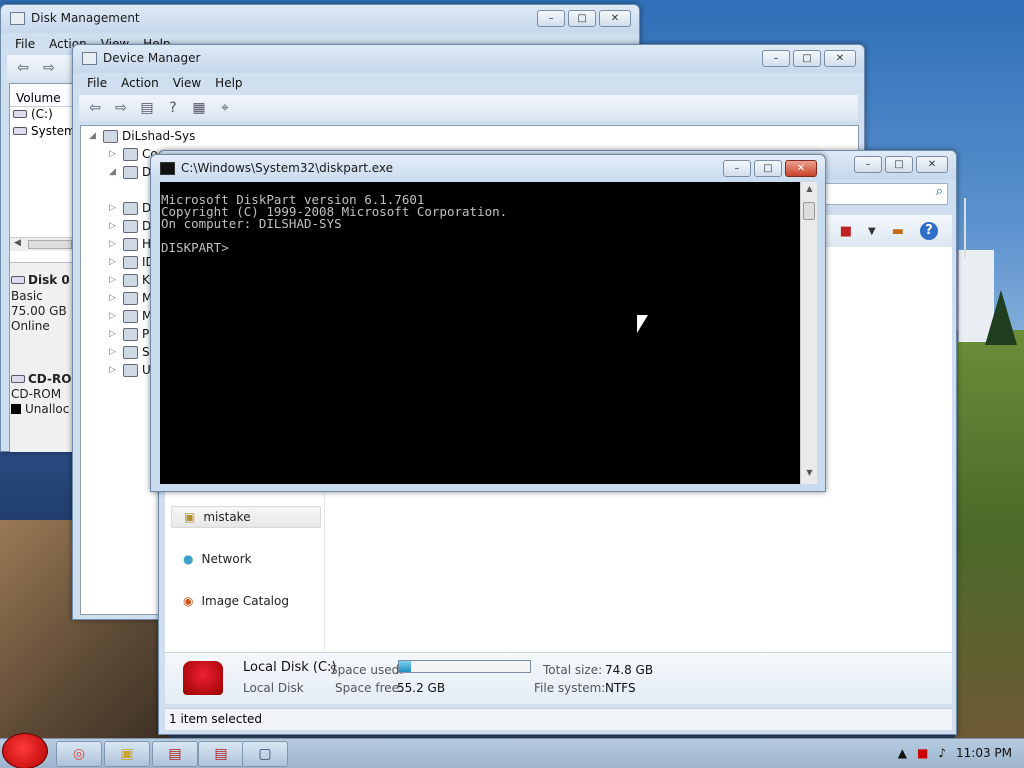 The height and width of the screenshot is (768, 1024). What do you see at coordinates (984, 753) in the screenshot?
I see `clock: 11:03 PM` at bounding box center [984, 753].